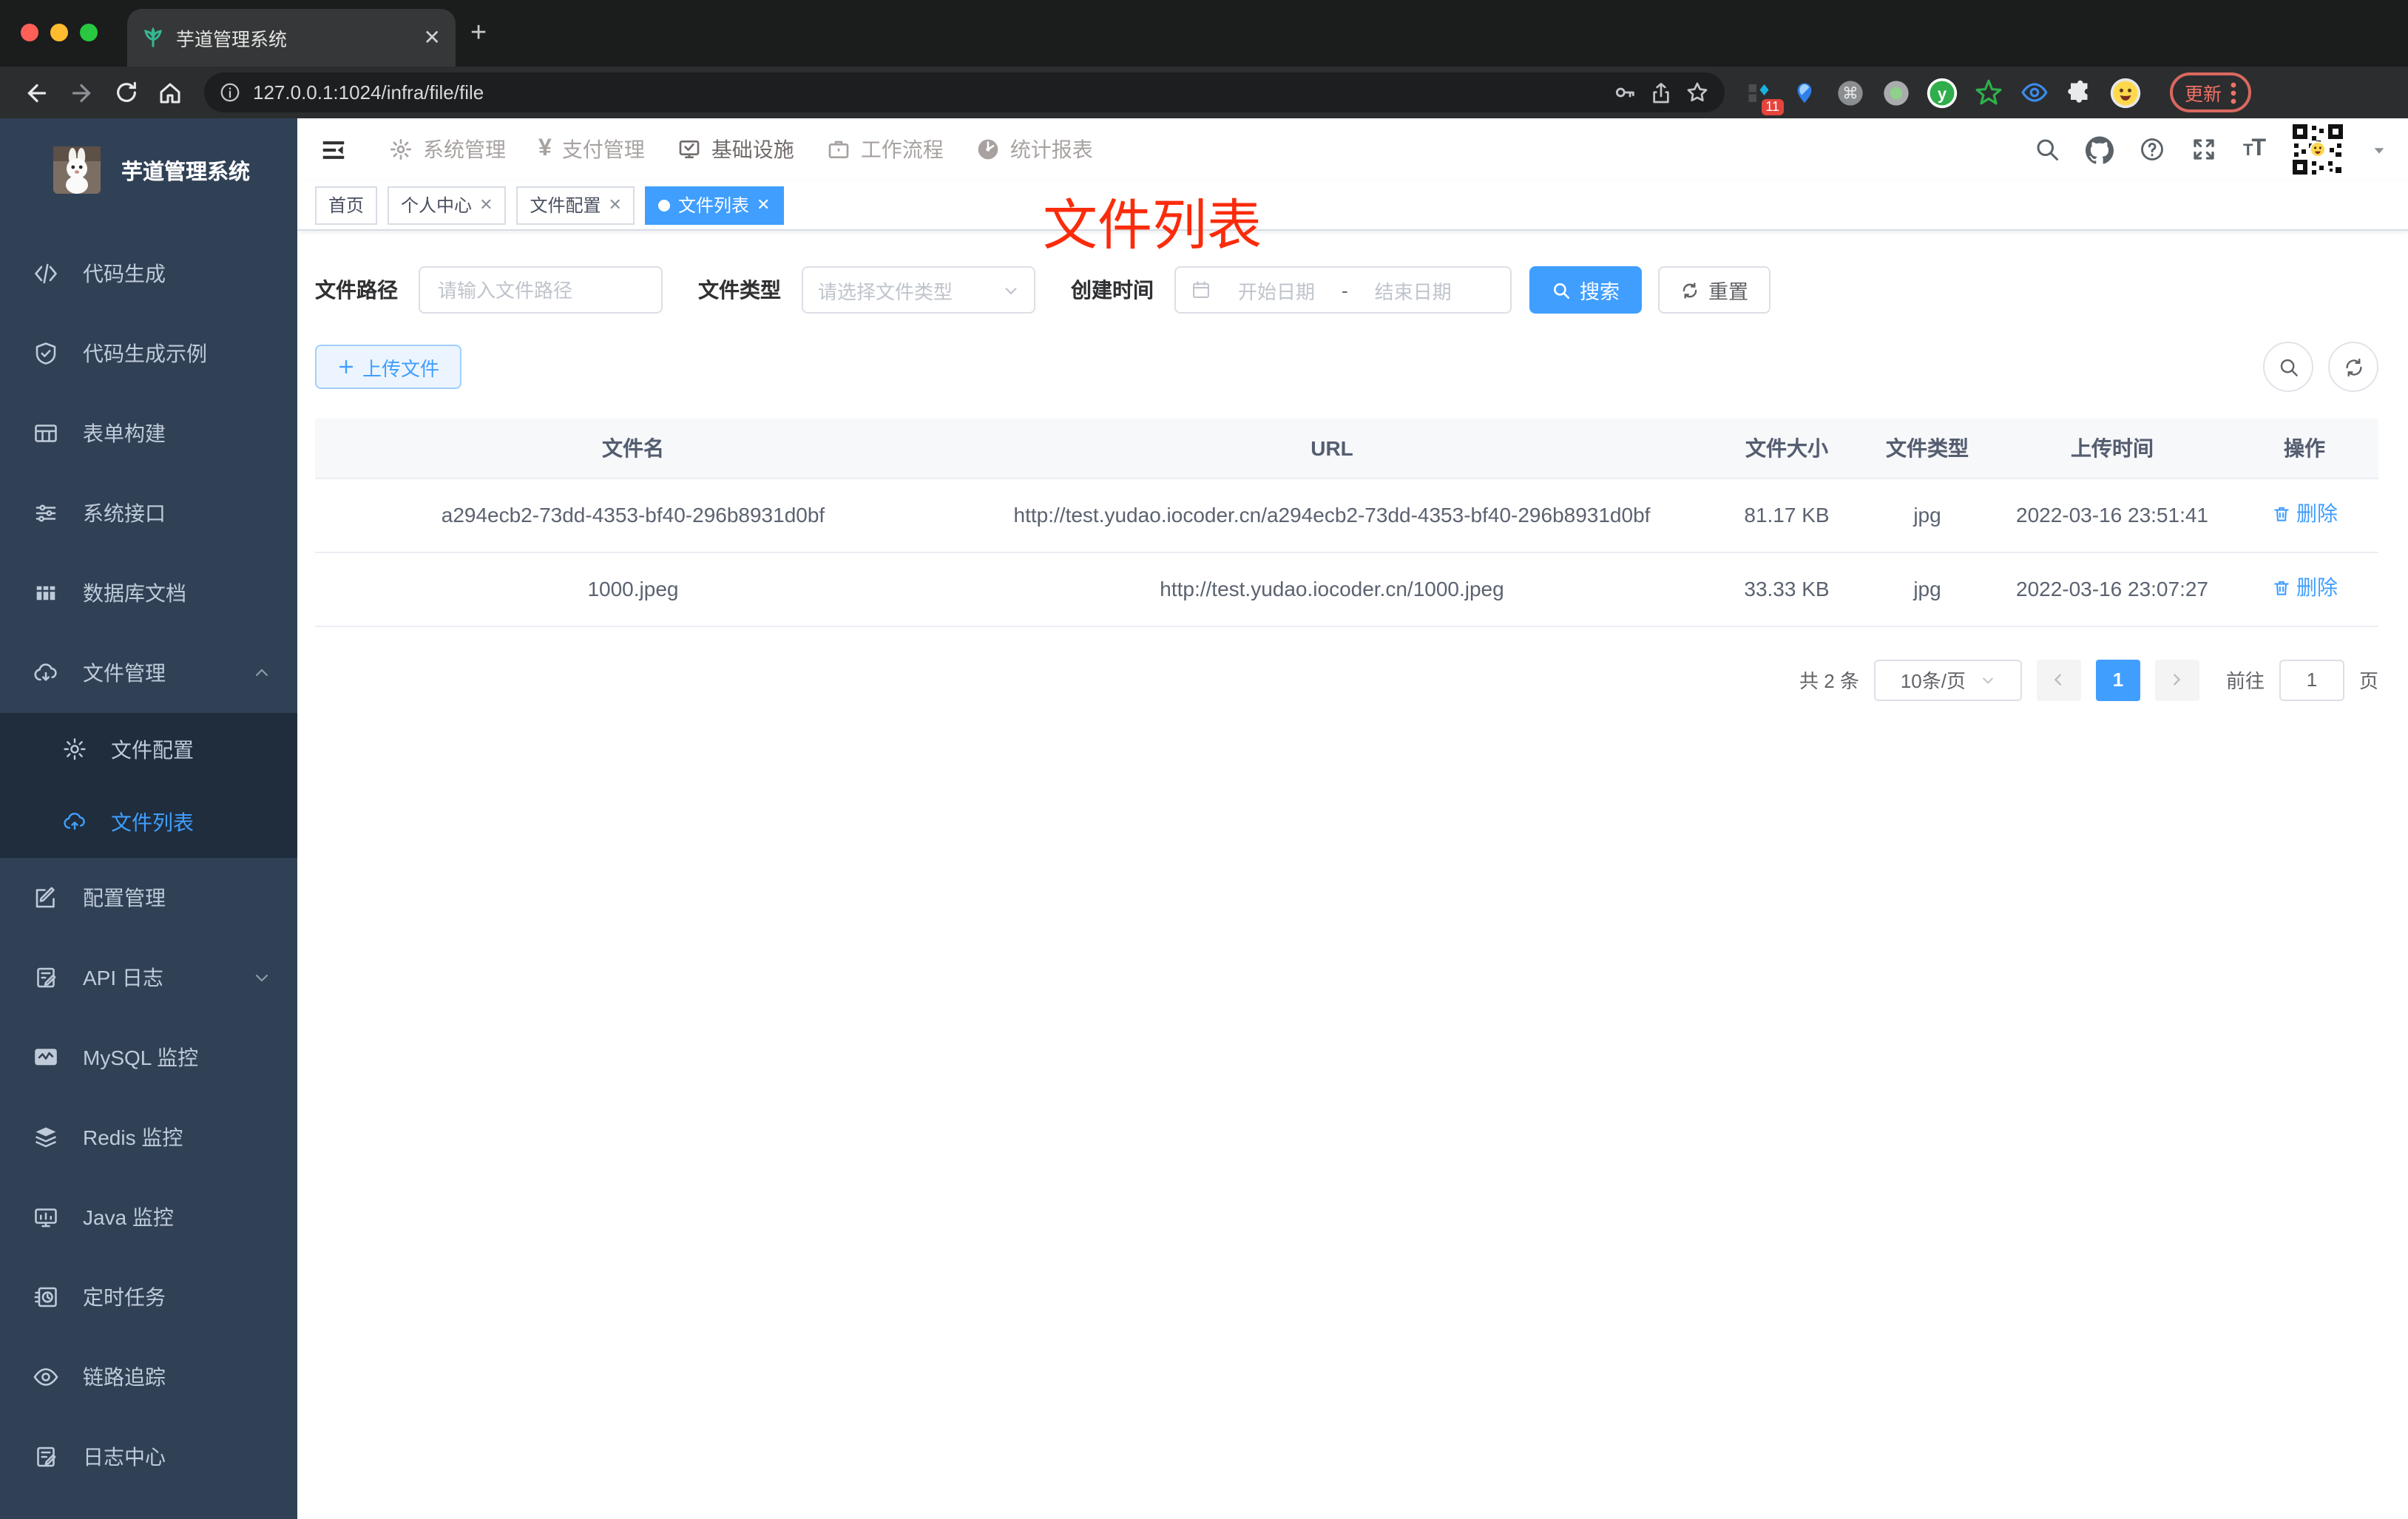 The width and height of the screenshot is (2408, 1519). What do you see at coordinates (1942, 92) in the screenshot?
I see `extension-y-icon: y` at bounding box center [1942, 92].